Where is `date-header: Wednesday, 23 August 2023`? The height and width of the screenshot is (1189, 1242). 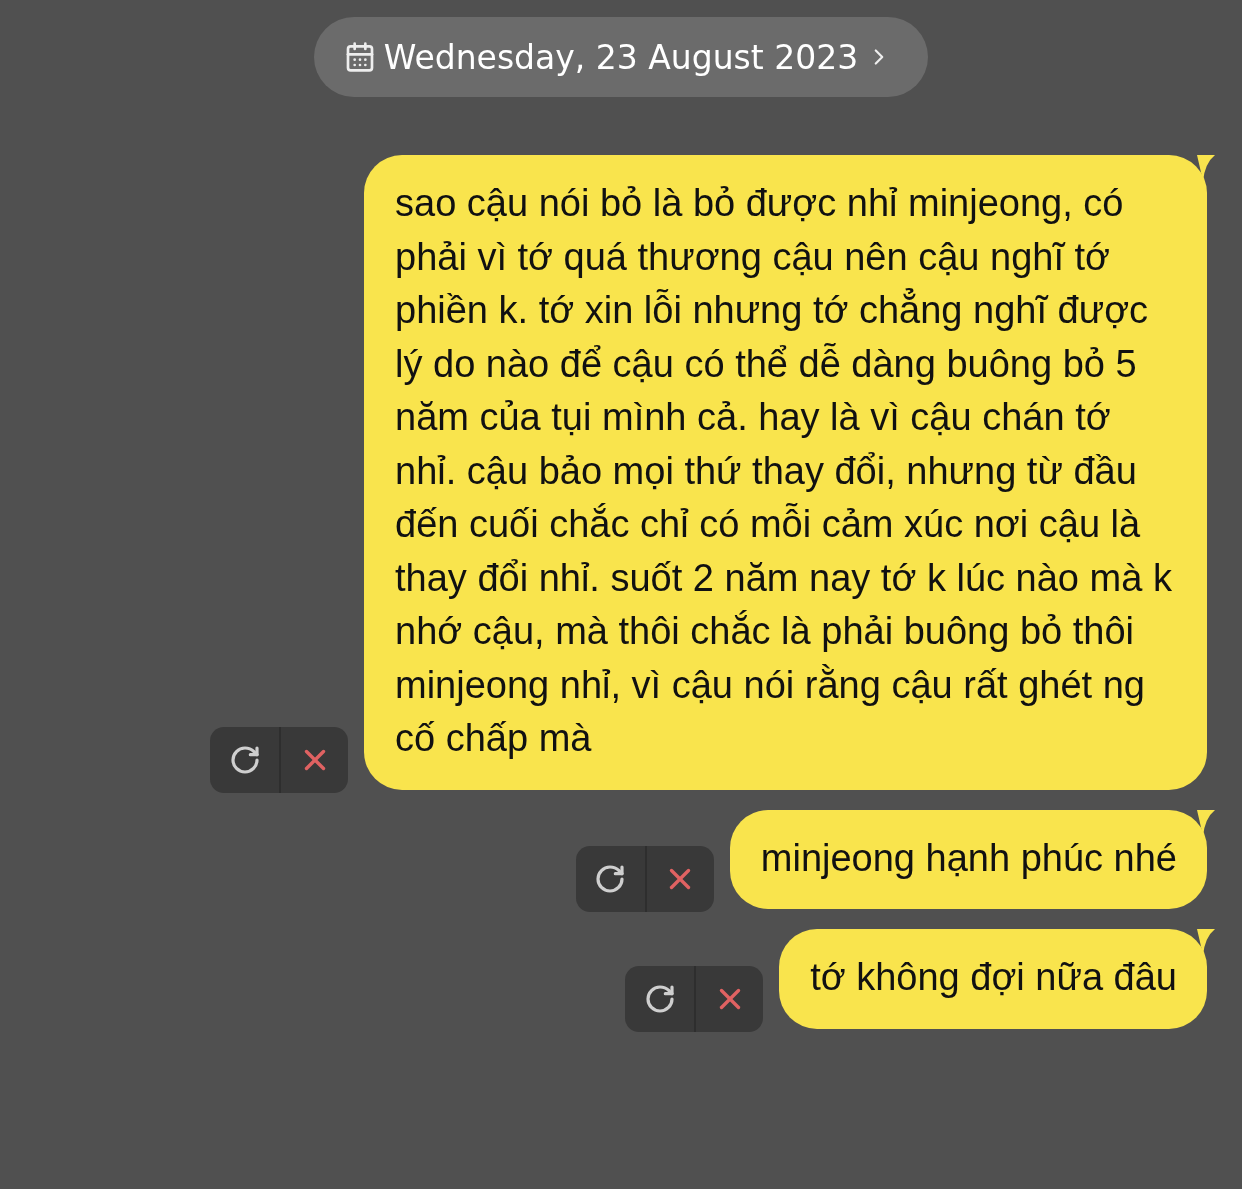 date-header: Wednesday, 23 August 2023 is located at coordinates (621, 57).